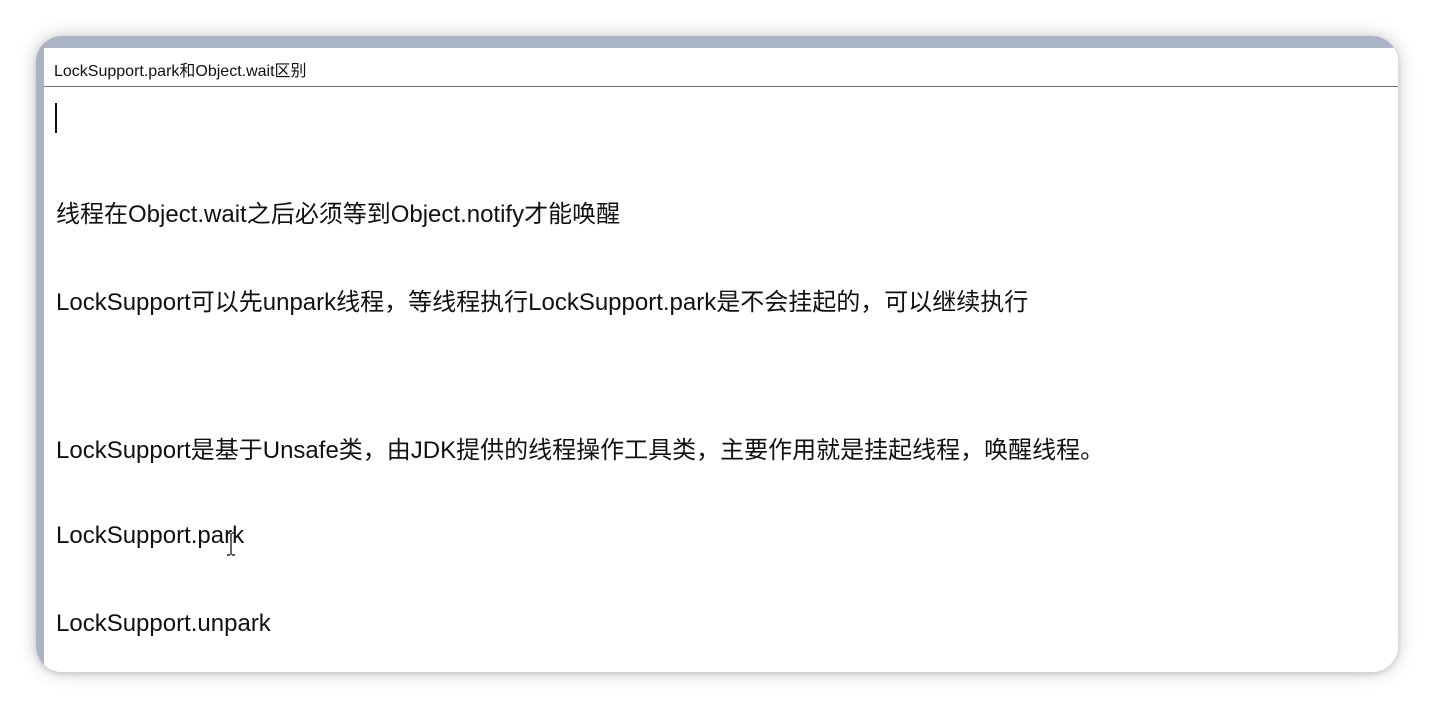 Image resolution: width=1434 pixels, height=708 pixels. I want to click on document-title: LockSupport.park和Object.wait区别, so click(180, 71).